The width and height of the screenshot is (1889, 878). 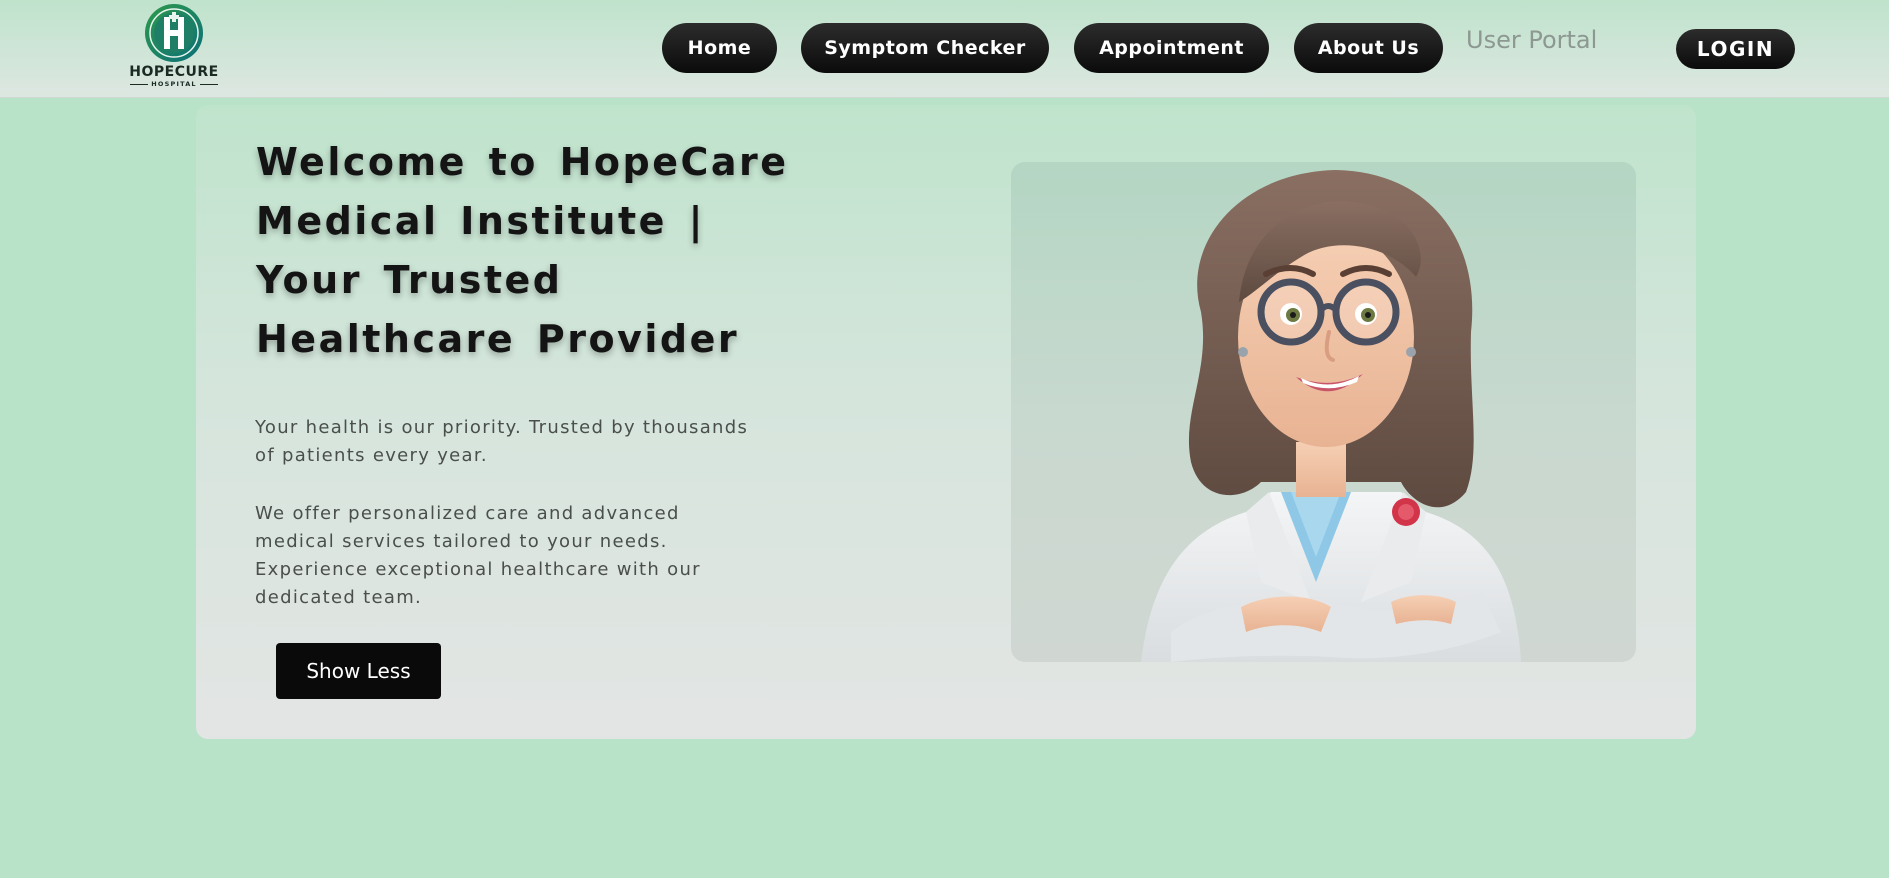 What do you see at coordinates (1735, 49) in the screenshot?
I see `login-button: LOGIN` at bounding box center [1735, 49].